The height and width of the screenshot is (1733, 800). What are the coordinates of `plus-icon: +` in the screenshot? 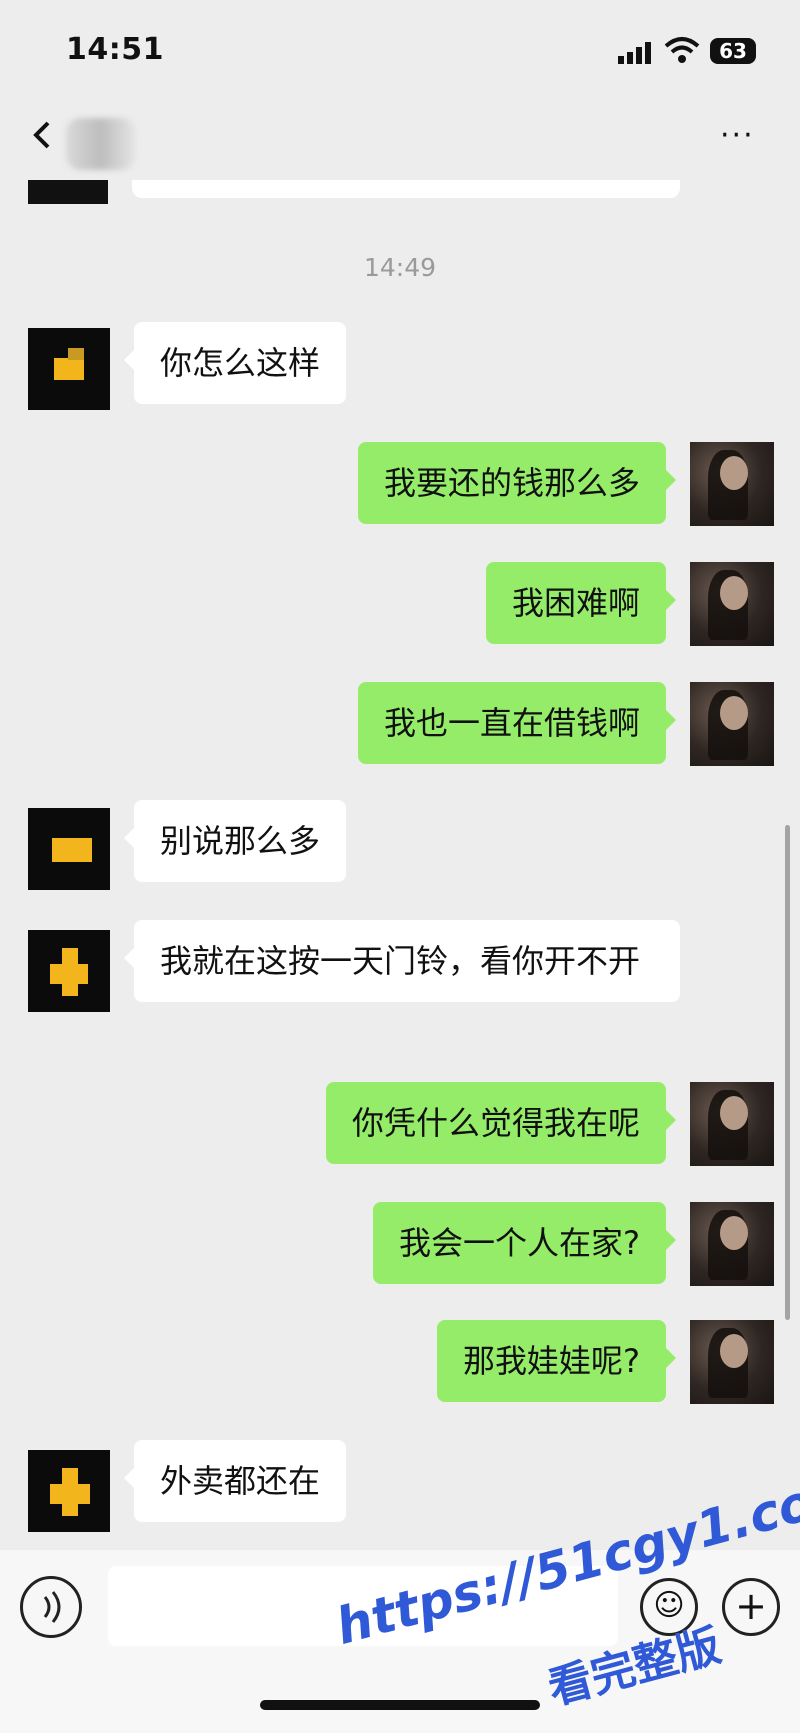 It's located at (751, 1607).